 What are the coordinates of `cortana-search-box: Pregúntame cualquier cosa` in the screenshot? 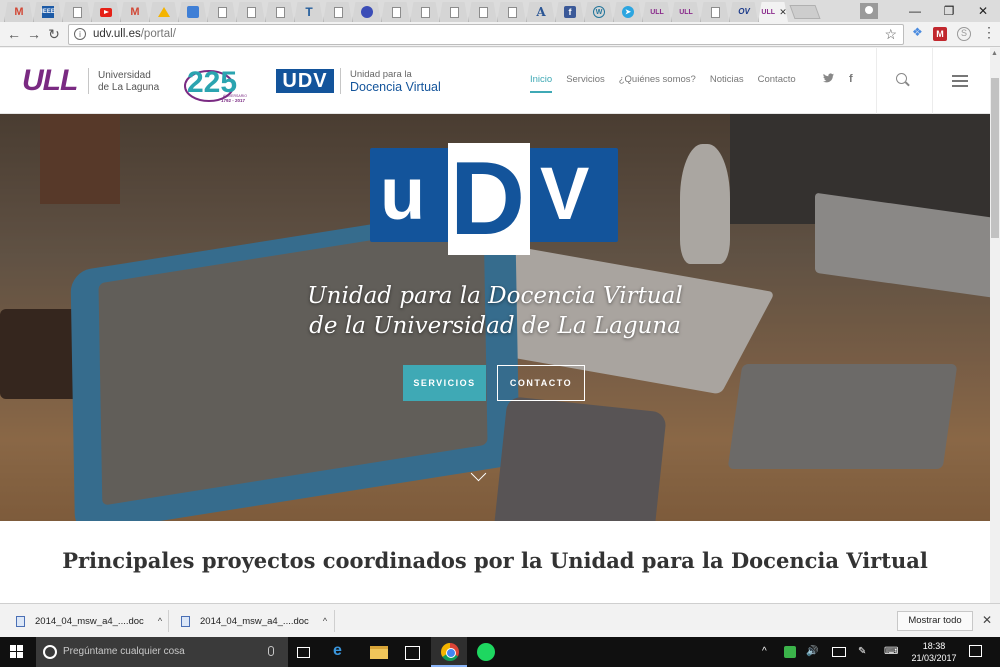 It's located at (162, 652).